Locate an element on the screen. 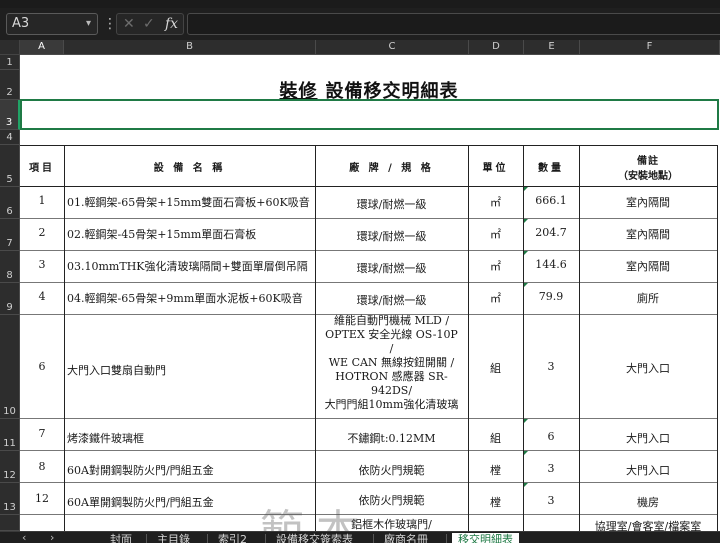 This screenshot has width=720, height=543. row-header-7: 7 is located at coordinates (10, 235).